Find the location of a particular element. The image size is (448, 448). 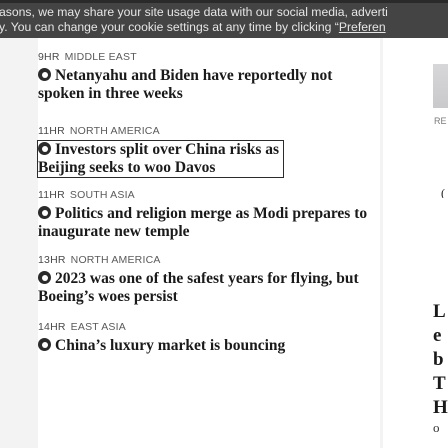

news-item-age: 14HR is located at coordinates (52, 327).